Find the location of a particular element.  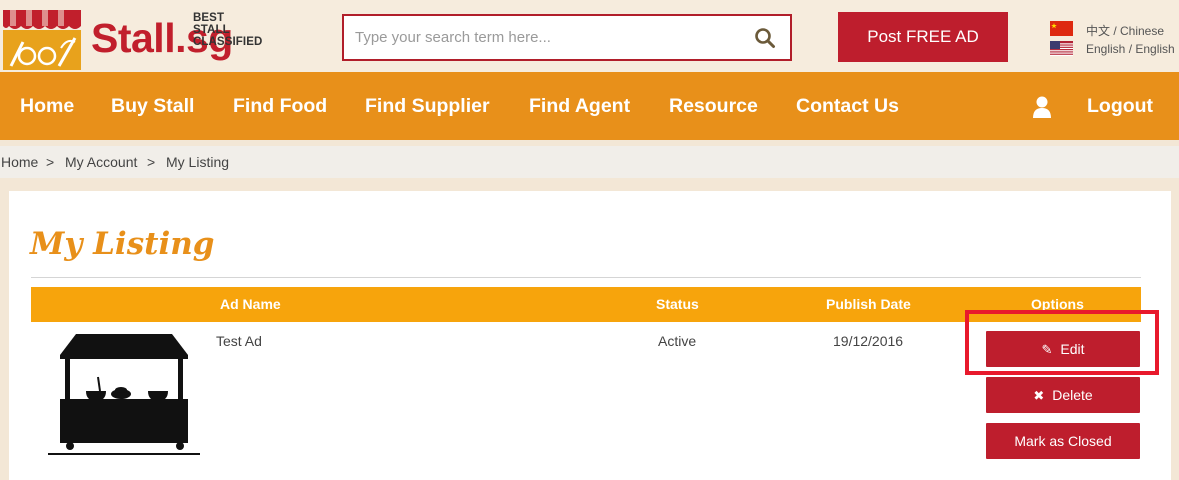

logout-link: Logout is located at coordinates (1120, 106).